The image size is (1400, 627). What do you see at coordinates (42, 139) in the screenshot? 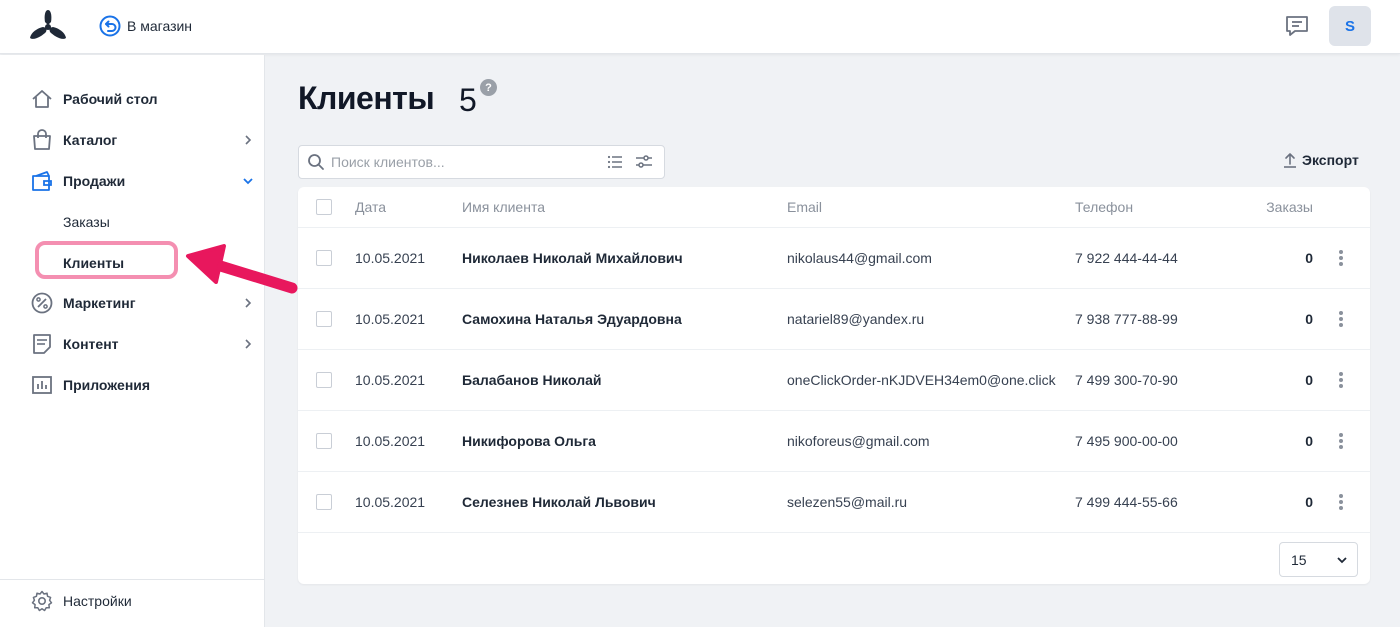
I see `shopping-bag-icon` at bounding box center [42, 139].